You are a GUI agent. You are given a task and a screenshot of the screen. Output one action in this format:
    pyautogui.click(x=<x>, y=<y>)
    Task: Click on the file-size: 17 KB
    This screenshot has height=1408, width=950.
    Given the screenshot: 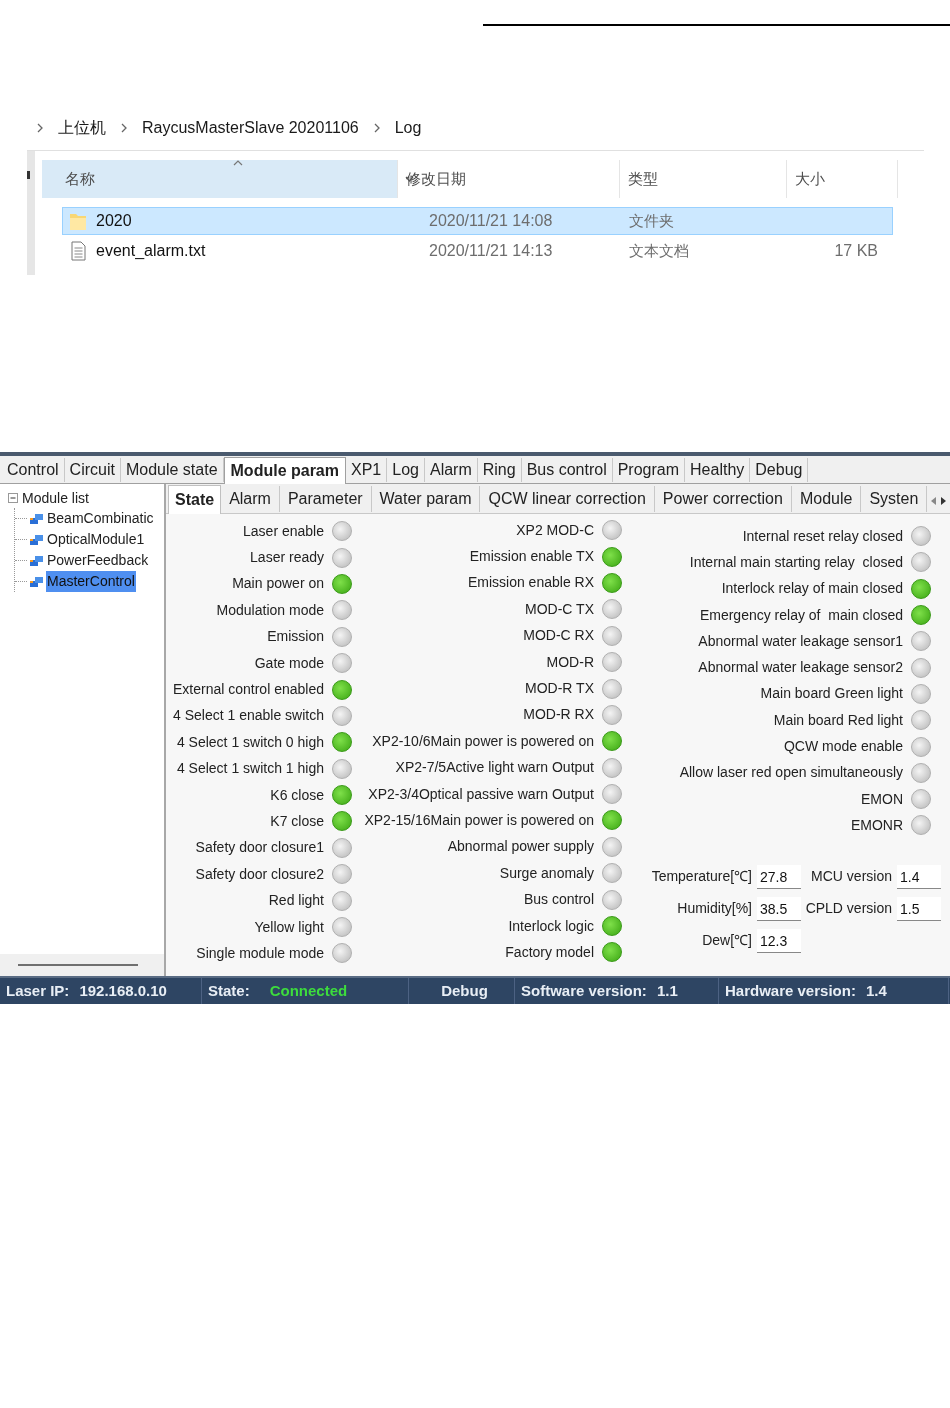 What is the action you would take?
    pyautogui.click(x=856, y=251)
    